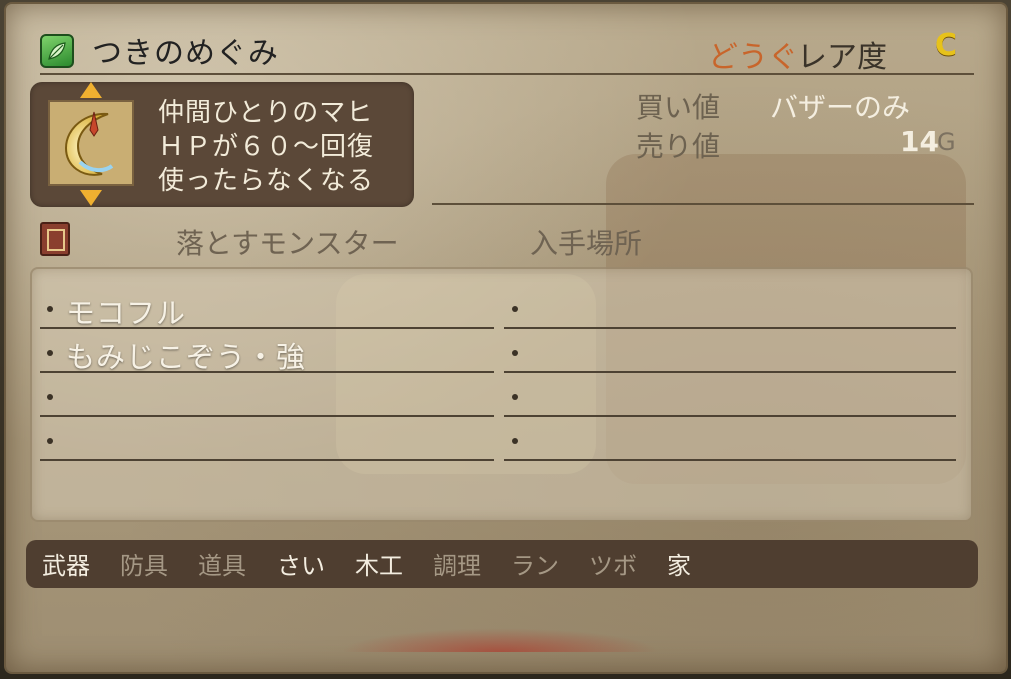 Image resolution: width=1011 pixels, height=679 pixels. I want to click on crescent-moon-icon, so click(89, 143).